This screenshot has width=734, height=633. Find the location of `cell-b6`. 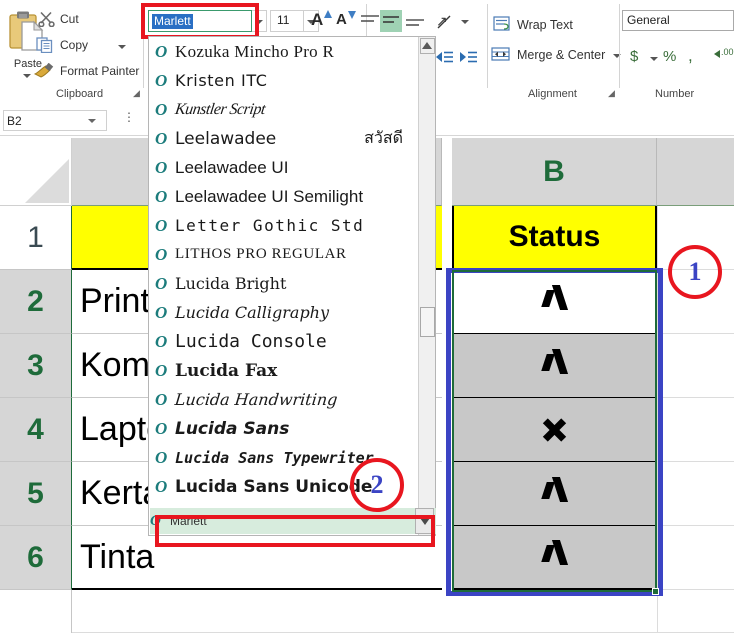

cell-b6 is located at coordinates (554, 558).